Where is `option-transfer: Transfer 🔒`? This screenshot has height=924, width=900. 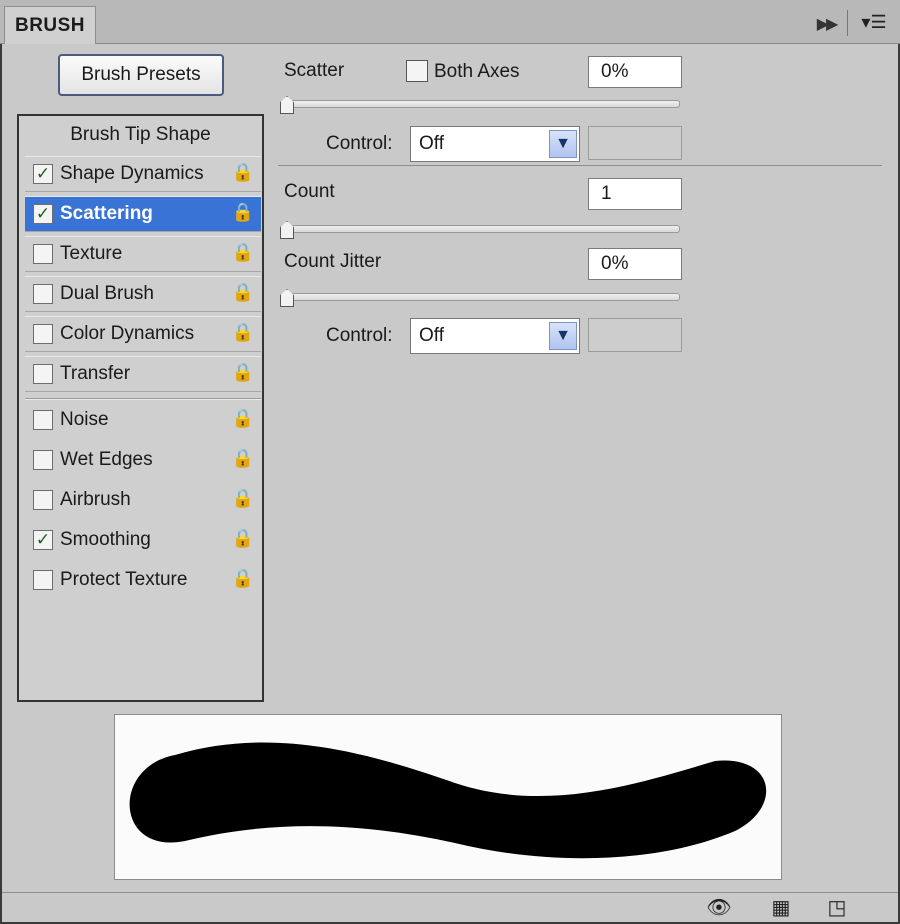
option-transfer: Transfer 🔒 is located at coordinates (143, 374).